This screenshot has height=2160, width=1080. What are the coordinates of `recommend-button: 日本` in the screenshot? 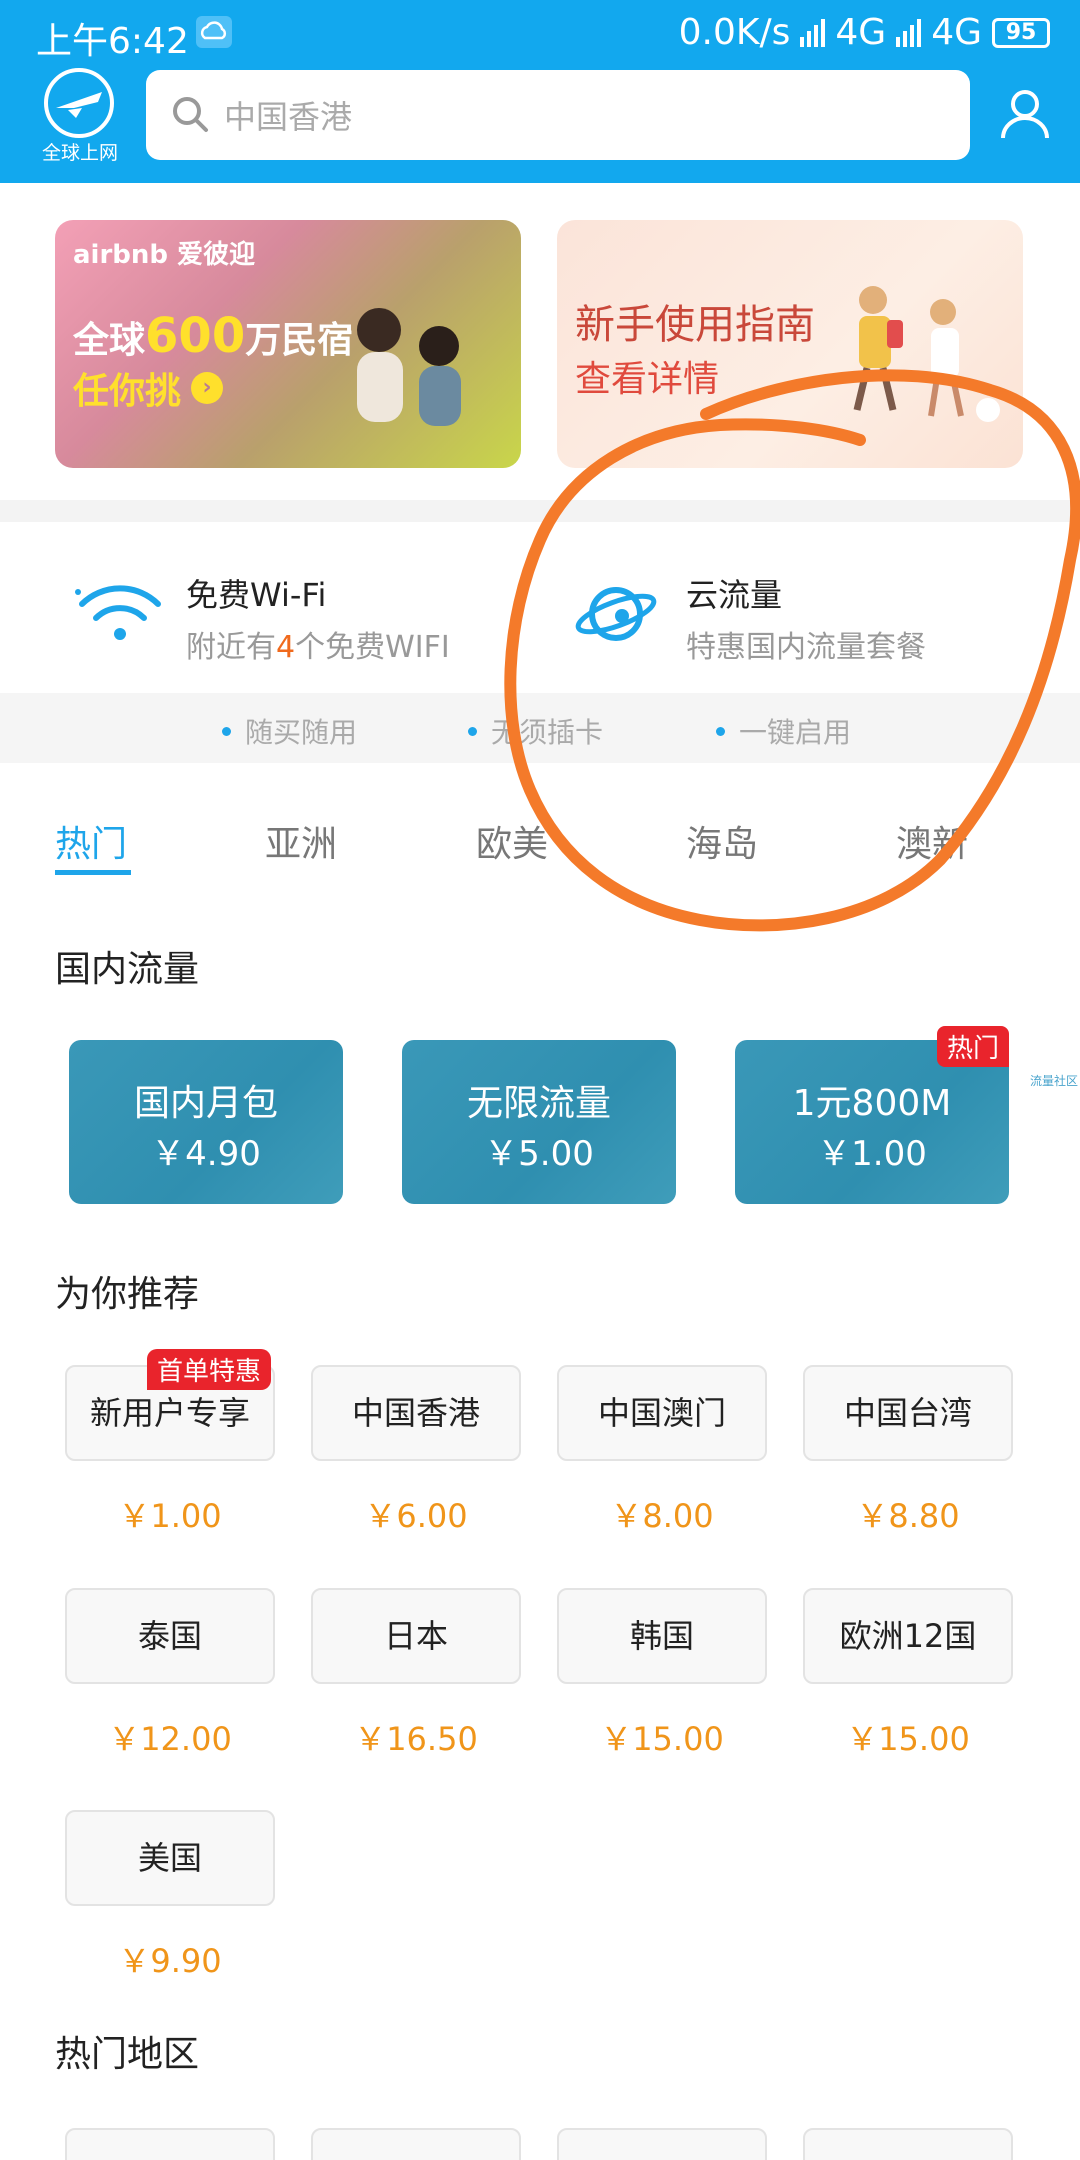 It's located at (416, 1636).